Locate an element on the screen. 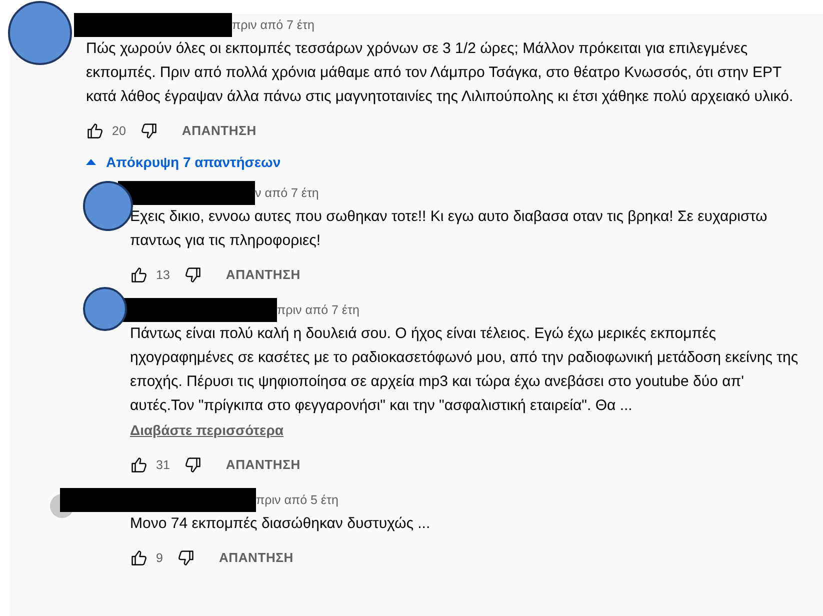 The height and width of the screenshot is (616, 823). like-count: 20 is located at coordinates (119, 131).